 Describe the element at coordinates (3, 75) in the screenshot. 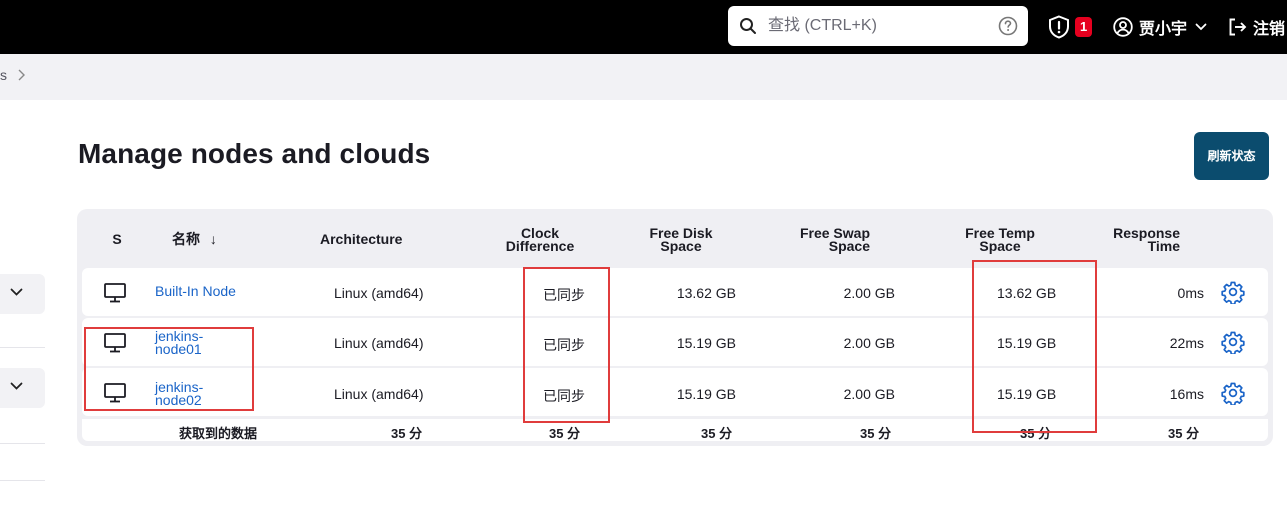

I see `breadcrumb-item: s` at that location.